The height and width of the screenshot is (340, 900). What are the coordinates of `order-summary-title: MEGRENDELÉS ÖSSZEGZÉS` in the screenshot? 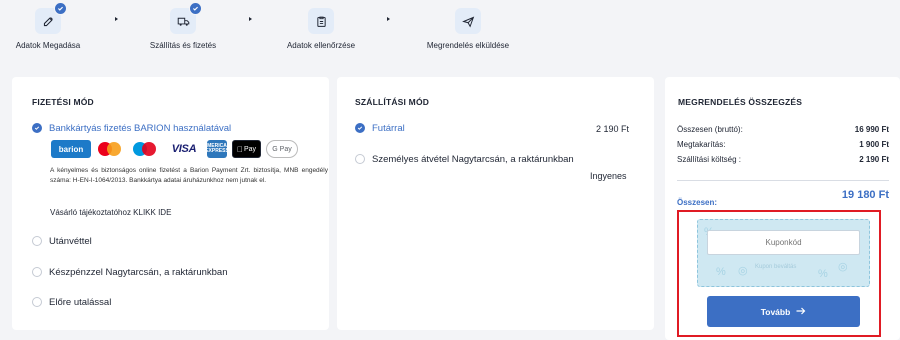 It's located at (740, 102).